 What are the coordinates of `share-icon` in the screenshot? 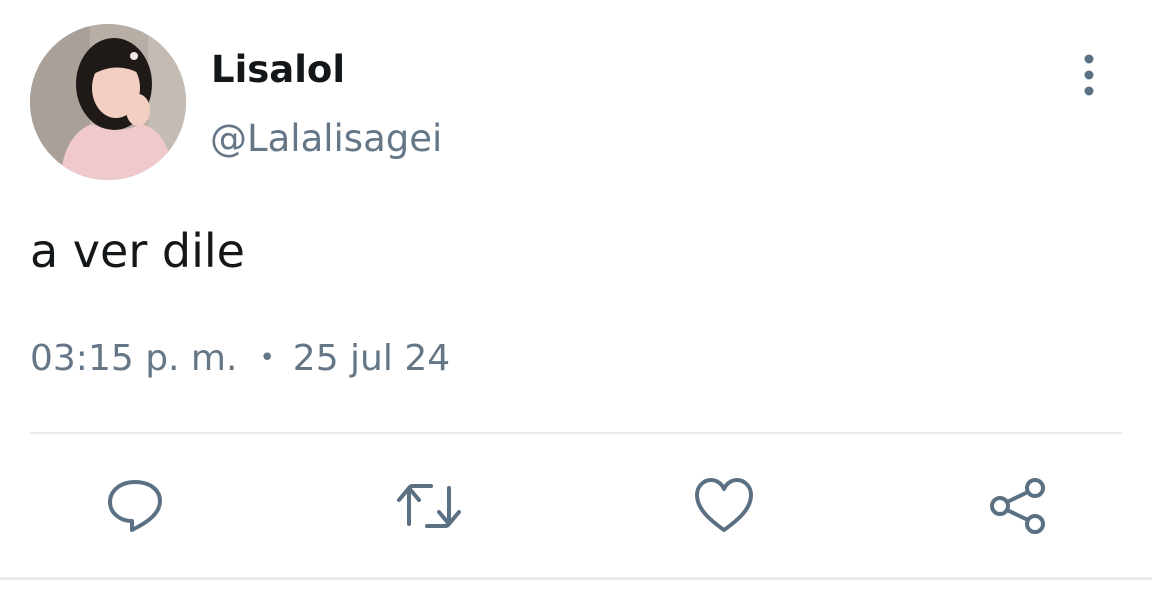 It's located at (1017, 506).